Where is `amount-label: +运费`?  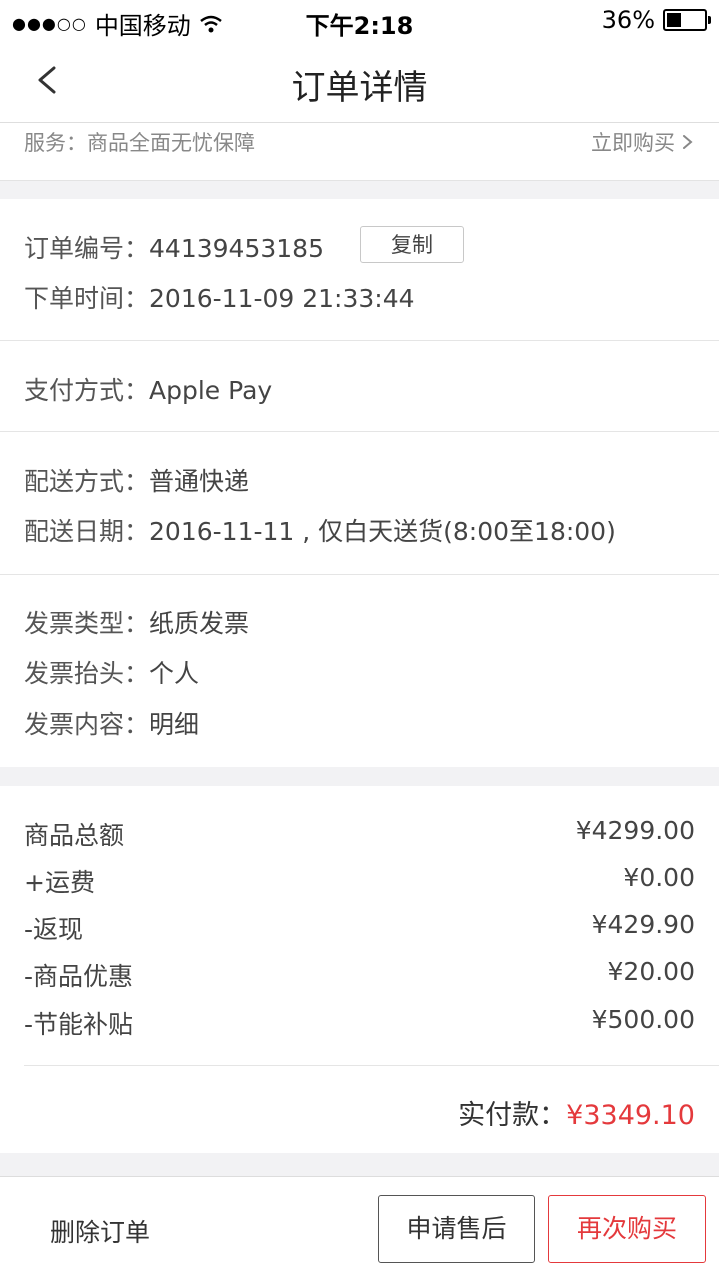
amount-label: +运费 is located at coordinates (59, 882).